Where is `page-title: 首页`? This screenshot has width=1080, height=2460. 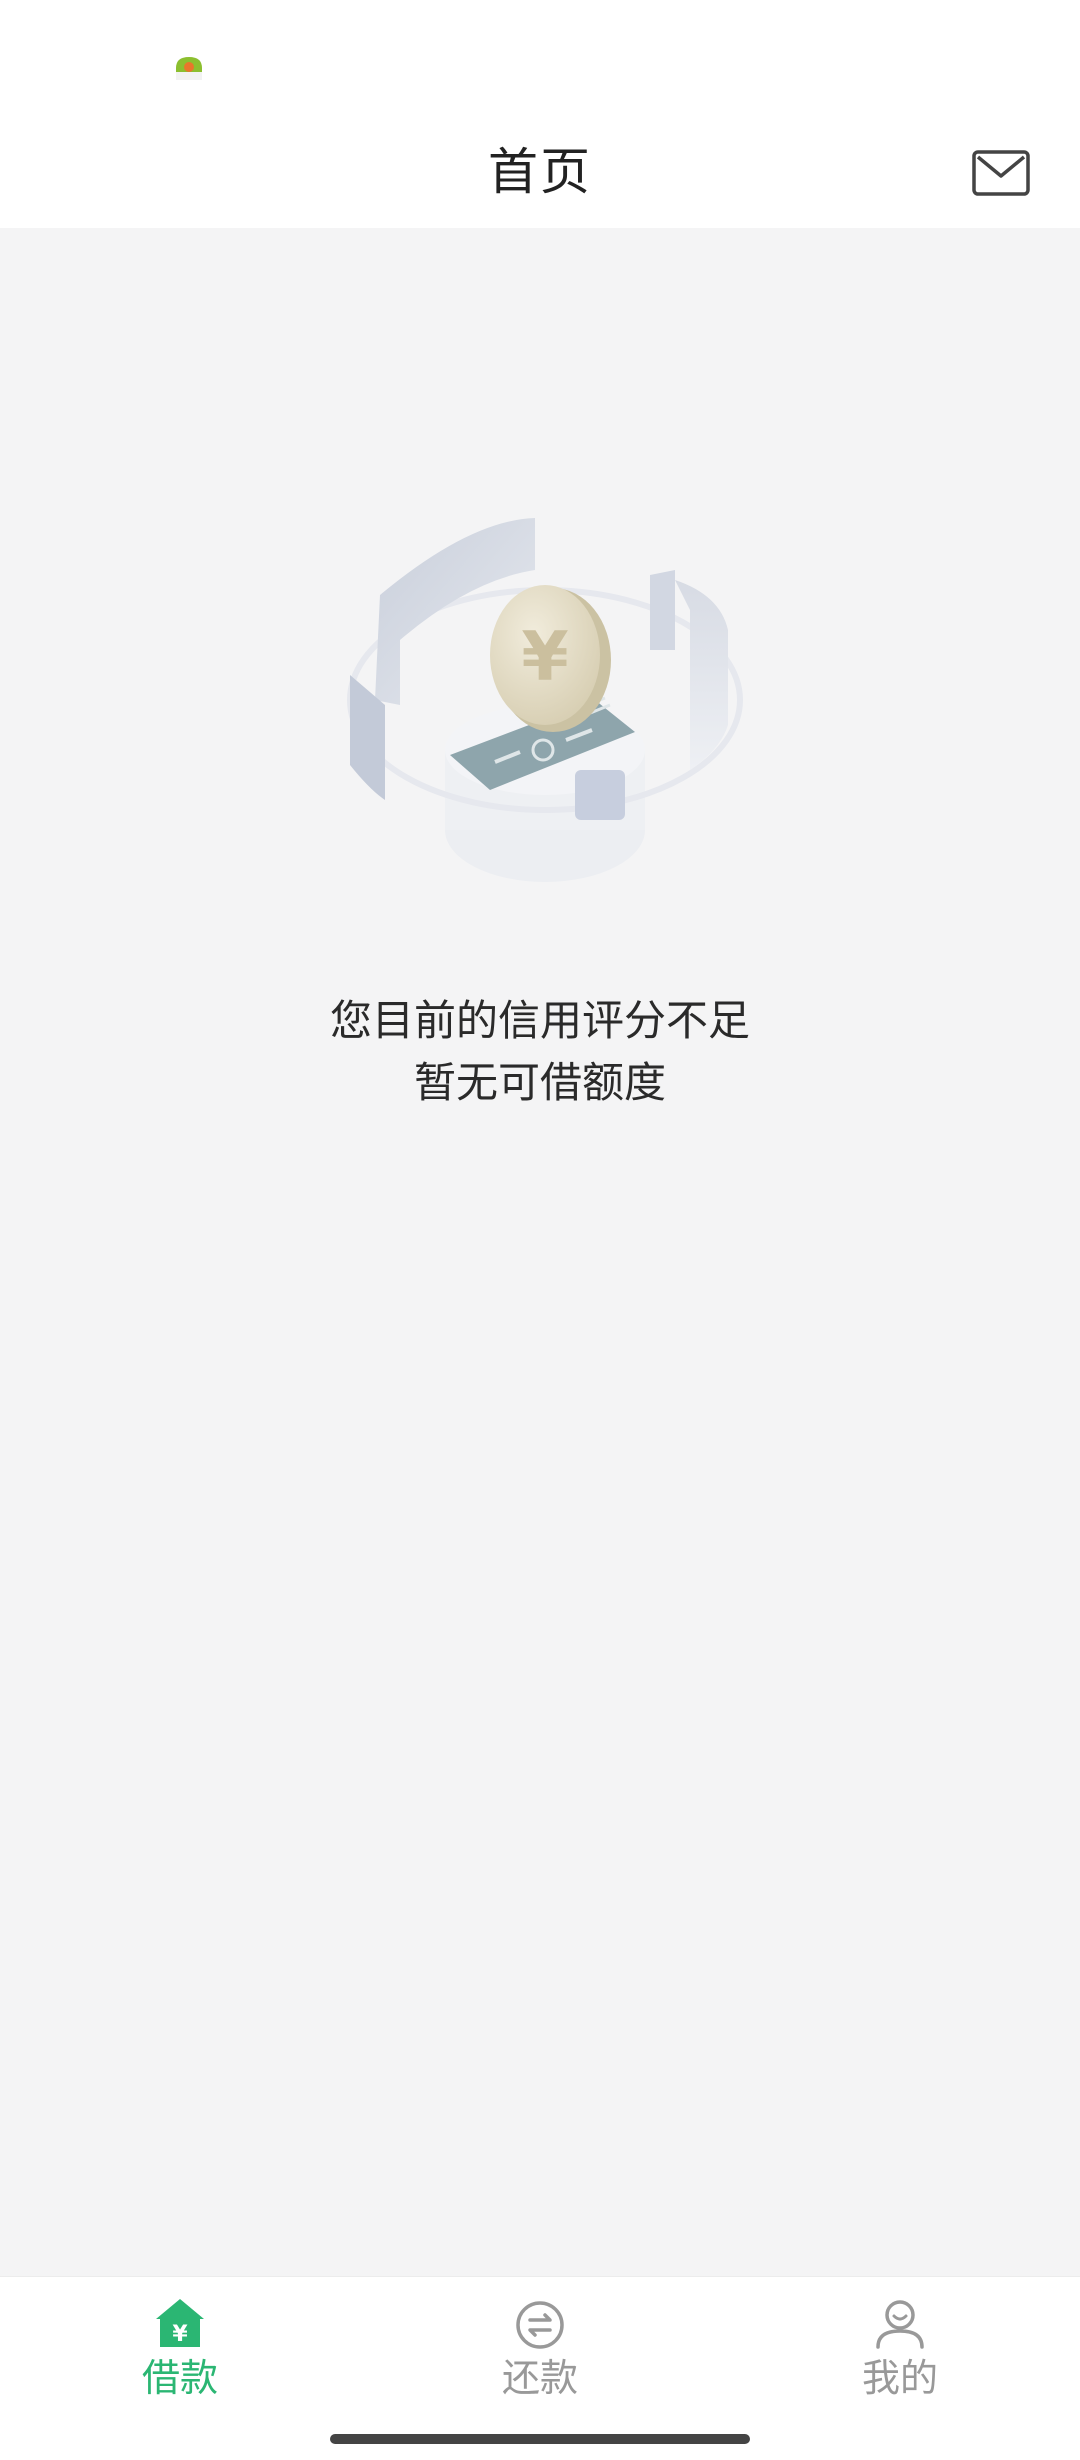 page-title: 首页 is located at coordinates (540, 172).